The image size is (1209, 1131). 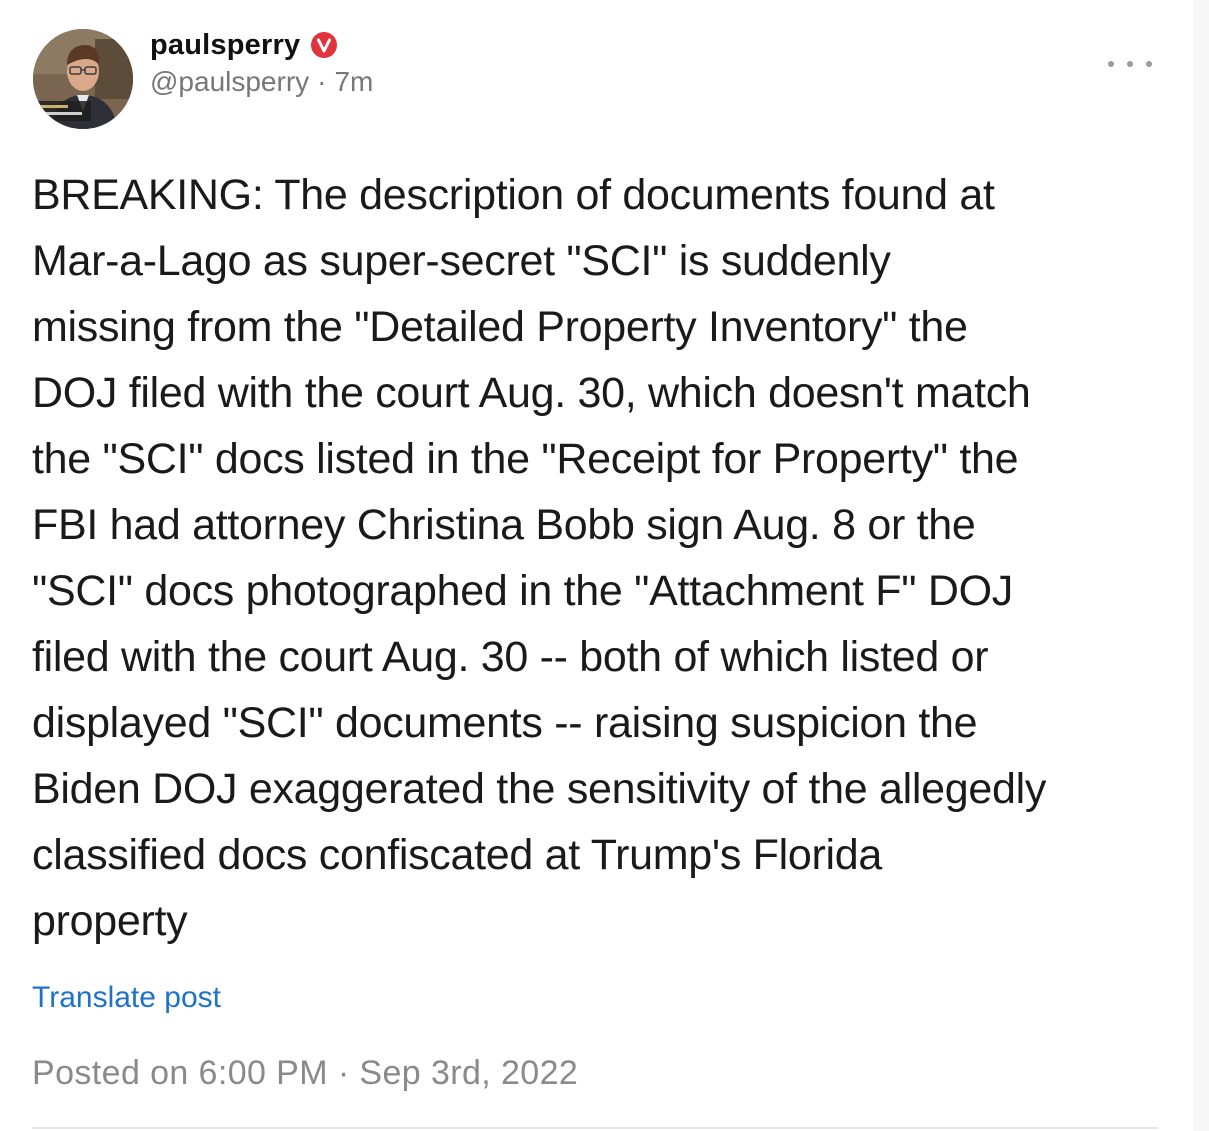 I want to click on avatar-image, so click(x=83, y=79).